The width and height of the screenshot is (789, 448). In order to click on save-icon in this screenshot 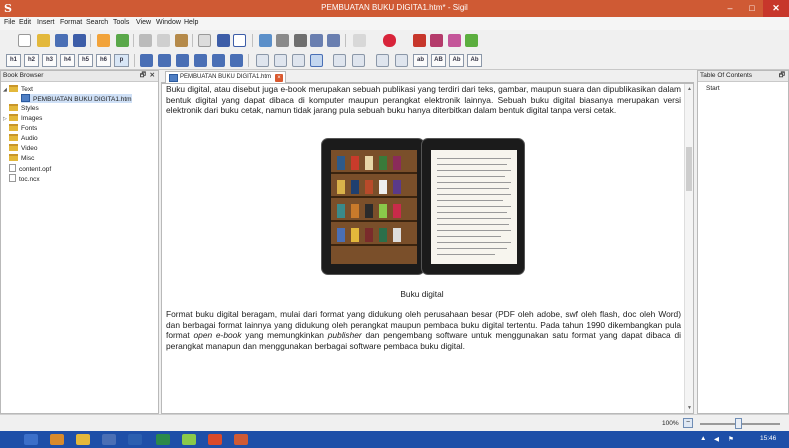, I will do `click(79, 40)`.